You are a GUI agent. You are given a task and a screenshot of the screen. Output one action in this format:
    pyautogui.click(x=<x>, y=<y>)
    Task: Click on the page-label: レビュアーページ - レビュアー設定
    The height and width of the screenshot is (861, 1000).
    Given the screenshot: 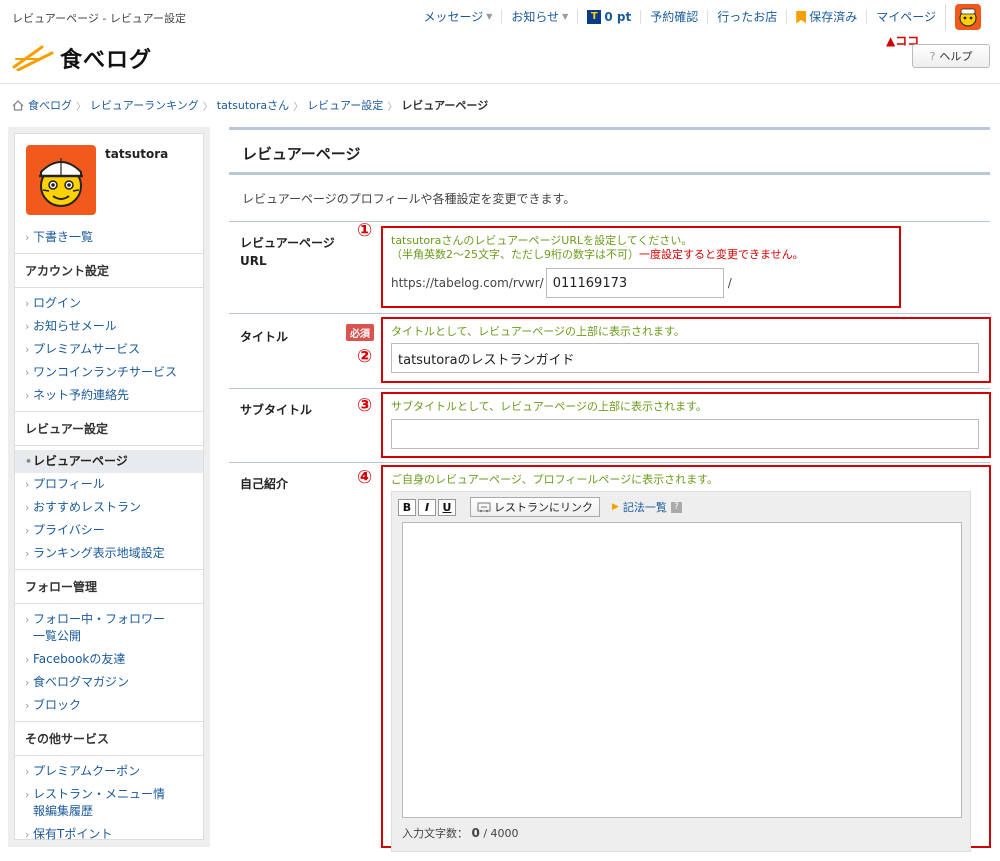 What is the action you would take?
    pyautogui.click(x=99, y=18)
    